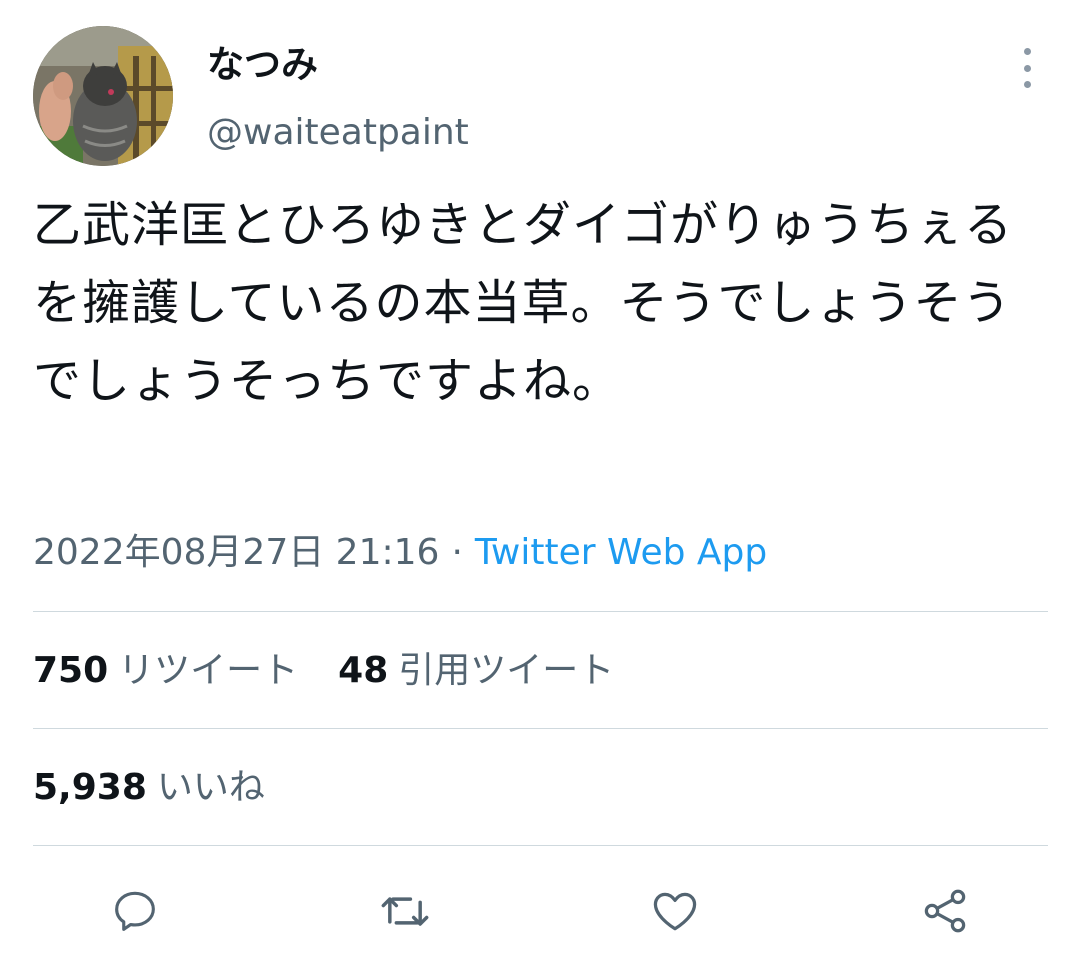  Describe the element at coordinates (363, 670) in the screenshot. I see `quotes-count: 48` at that location.